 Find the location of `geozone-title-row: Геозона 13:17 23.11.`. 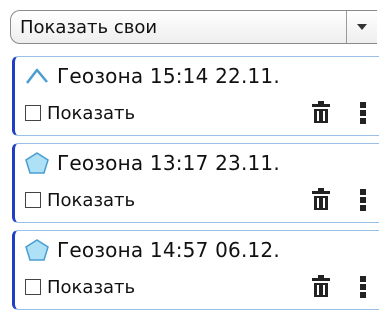

geozone-title-row: Геозона 13:17 23.11. is located at coordinates (152, 163).